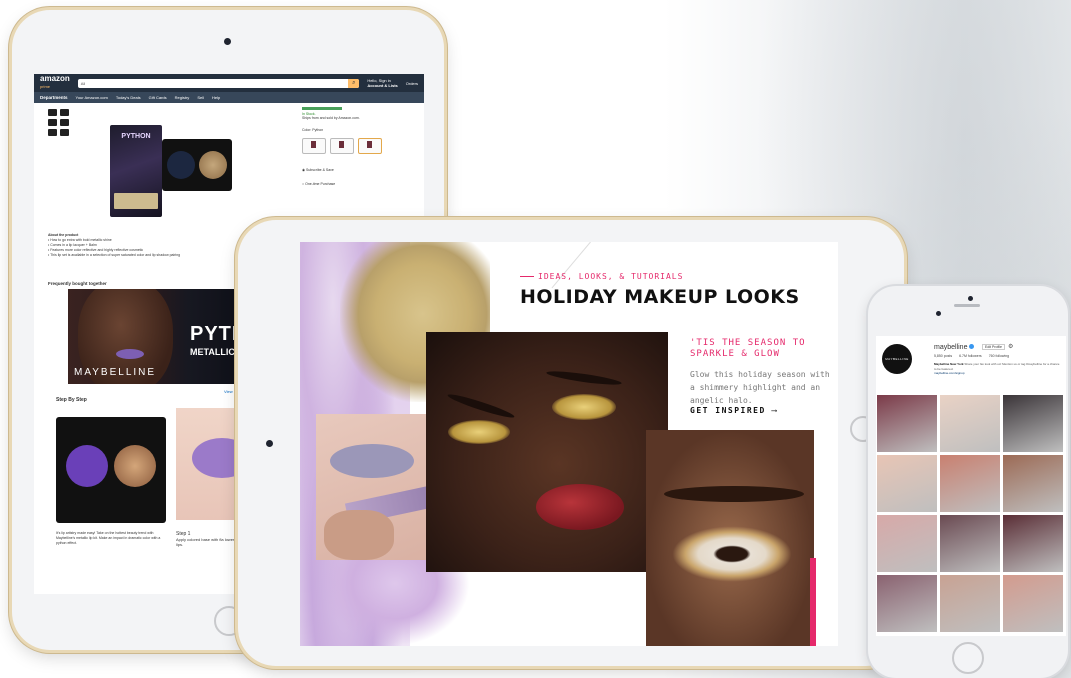 Image resolution: width=1071 pixels, height=678 pixels. Describe the element at coordinates (997, 373) in the screenshot. I see `bio-link: maybelline.com/signup` at that location.